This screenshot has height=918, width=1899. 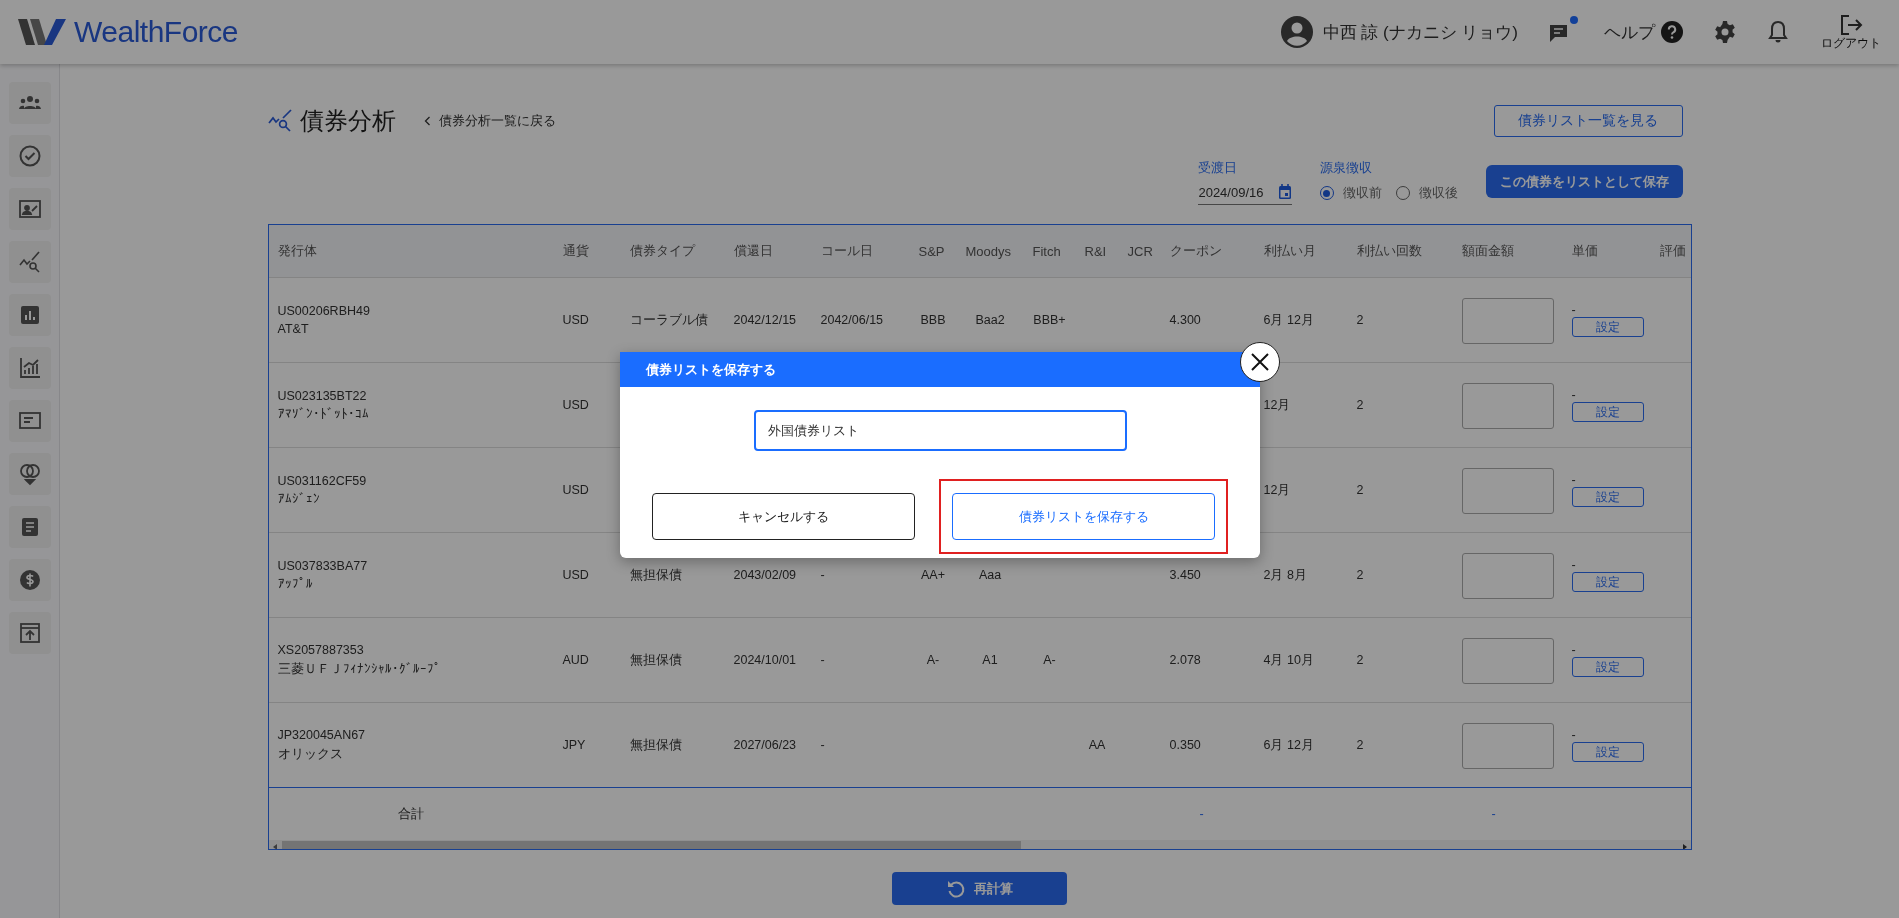 I want to click on column-header: 発行体, so click(x=297, y=251).